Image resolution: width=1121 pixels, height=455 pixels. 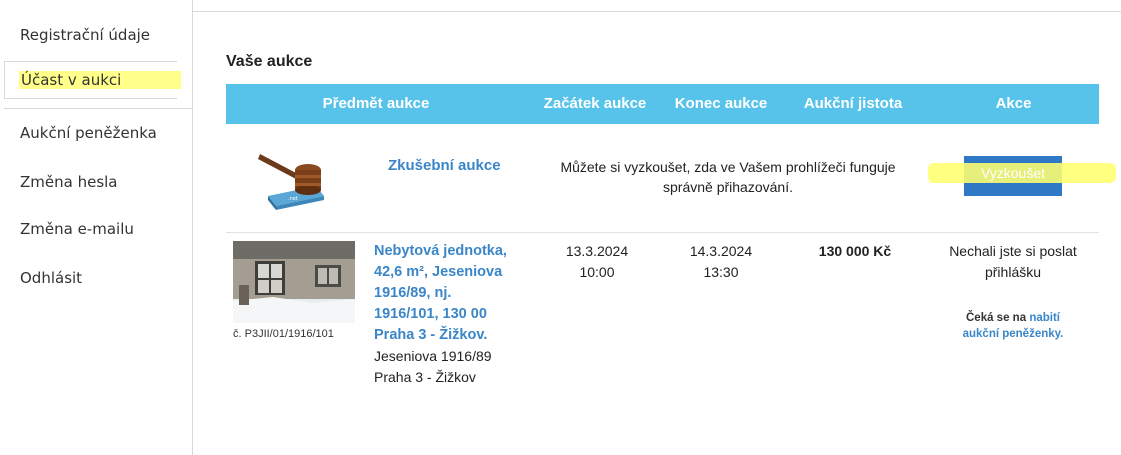 I want to click on sidebar-item-change-password: Změna hesla, so click(x=69, y=182).